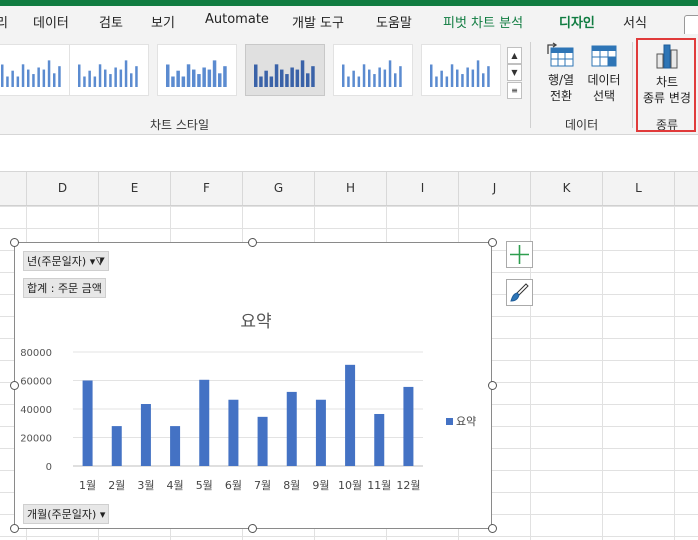 The image size is (698, 540). Describe the element at coordinates (36, 410) in the screenshot. I see `y-tick-label: 40000` at that location.